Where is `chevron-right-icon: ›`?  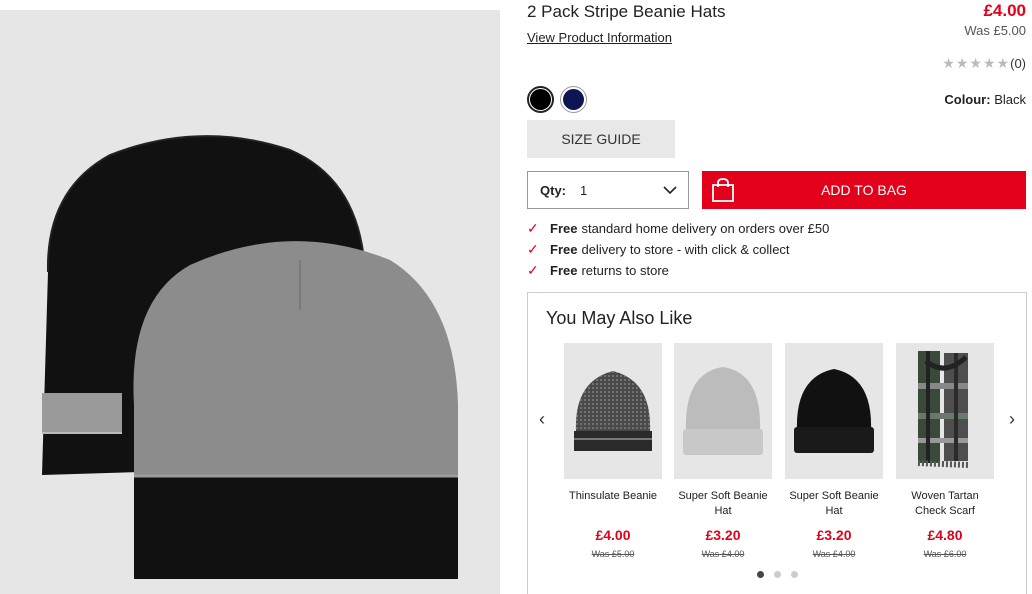
chevron-right-icon: › is located at coordinates (1012, 419).